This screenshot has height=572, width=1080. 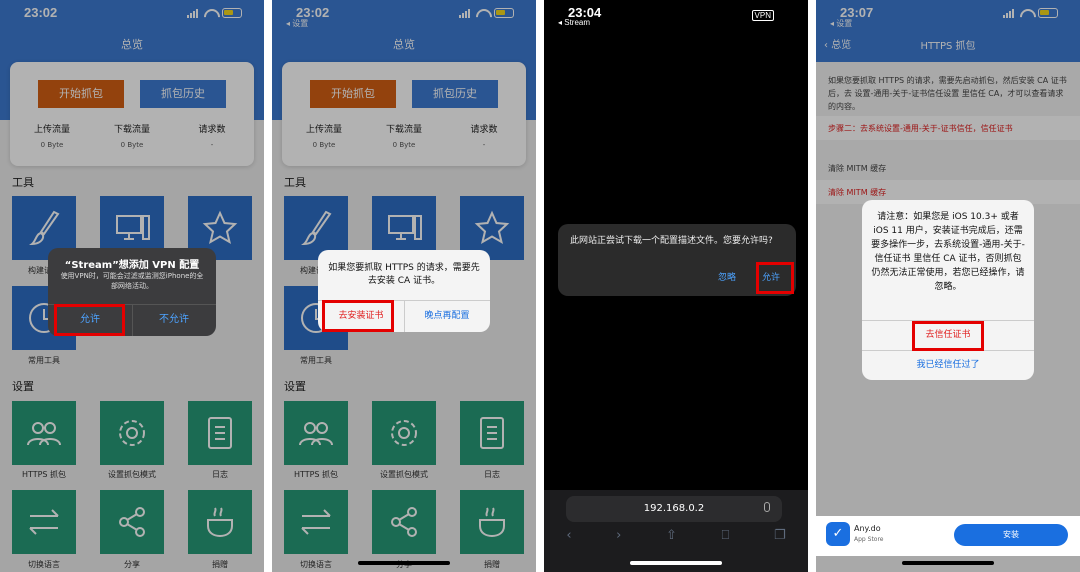 I want to click on share-icon: ⇧, so click(x=671, y=538).